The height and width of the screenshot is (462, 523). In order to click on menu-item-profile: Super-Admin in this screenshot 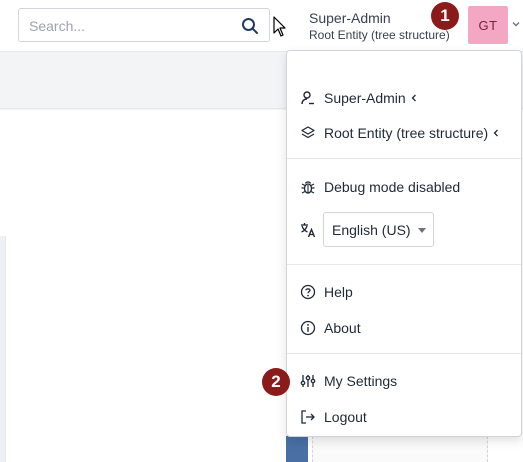, I will do `click(359, 98)`.